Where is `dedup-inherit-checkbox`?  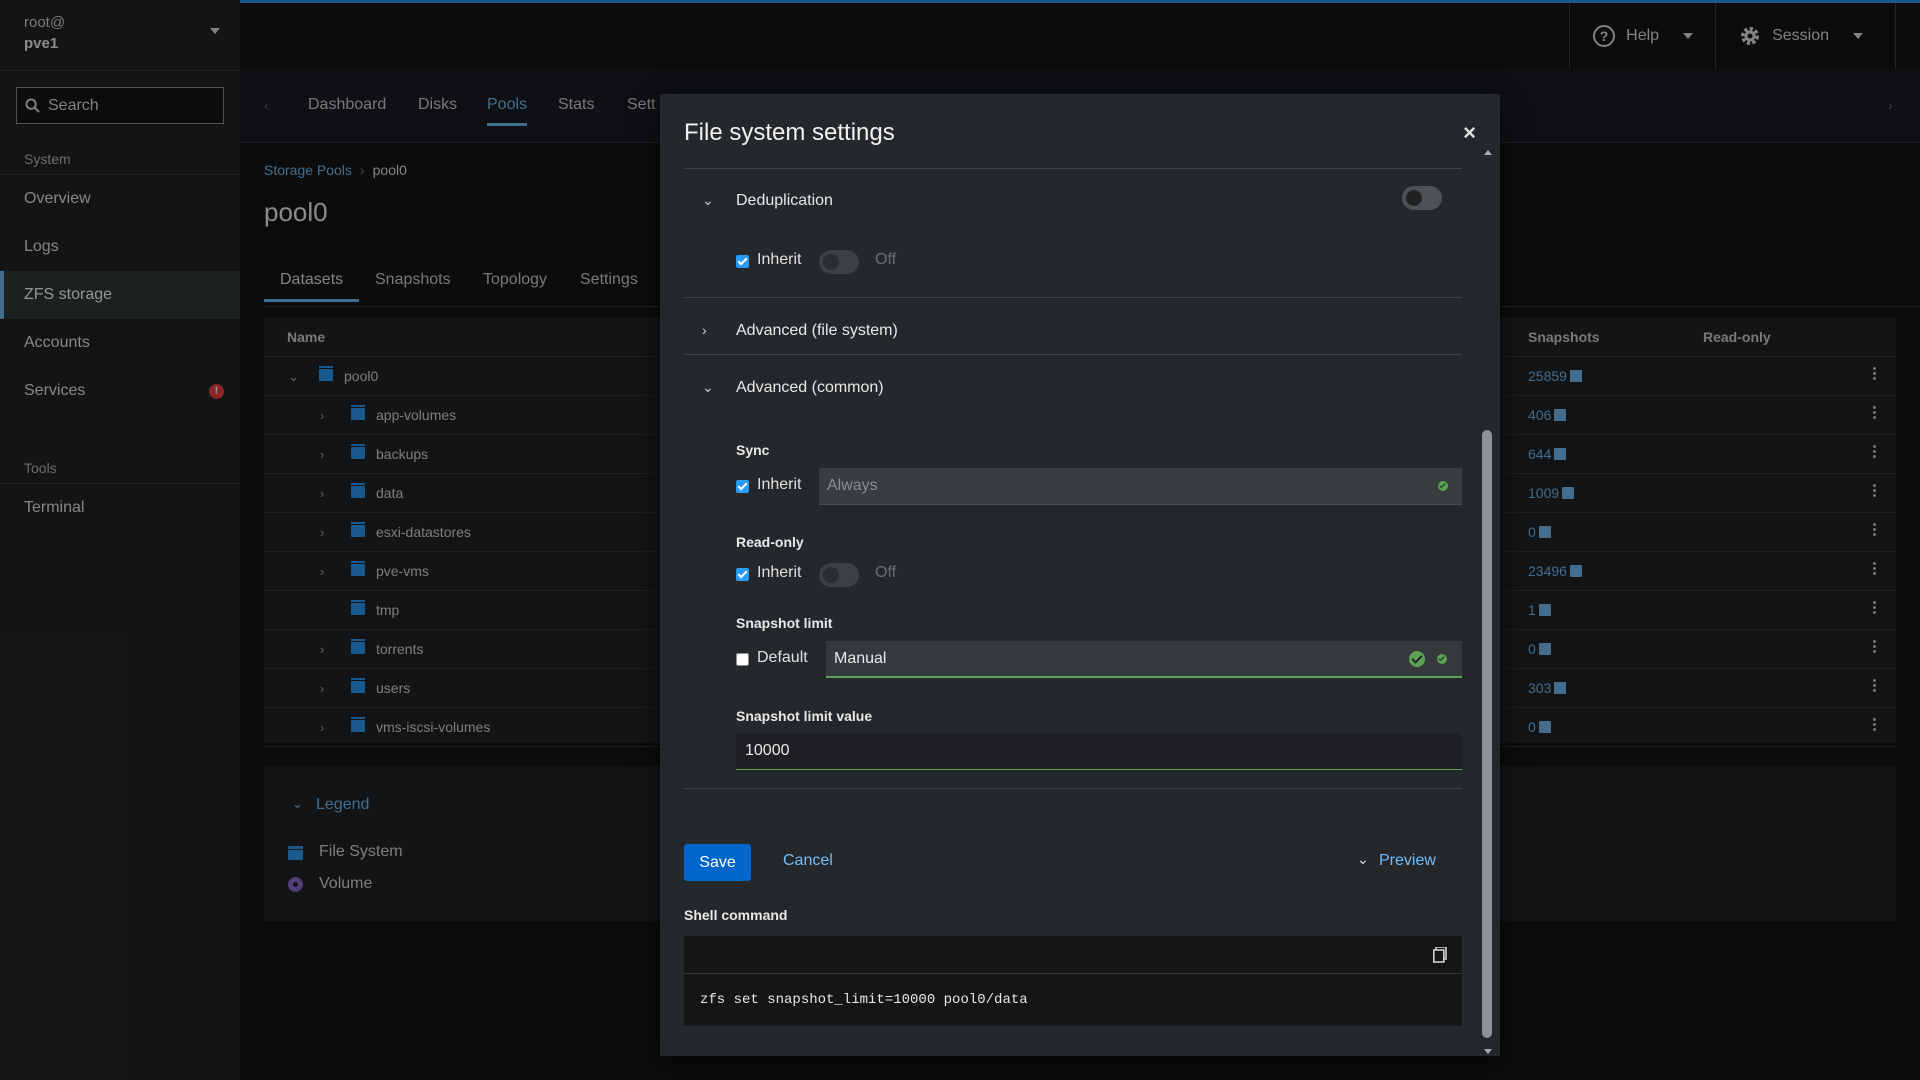 dedup-inherit-checkbox is located at coordinates (742, 261).